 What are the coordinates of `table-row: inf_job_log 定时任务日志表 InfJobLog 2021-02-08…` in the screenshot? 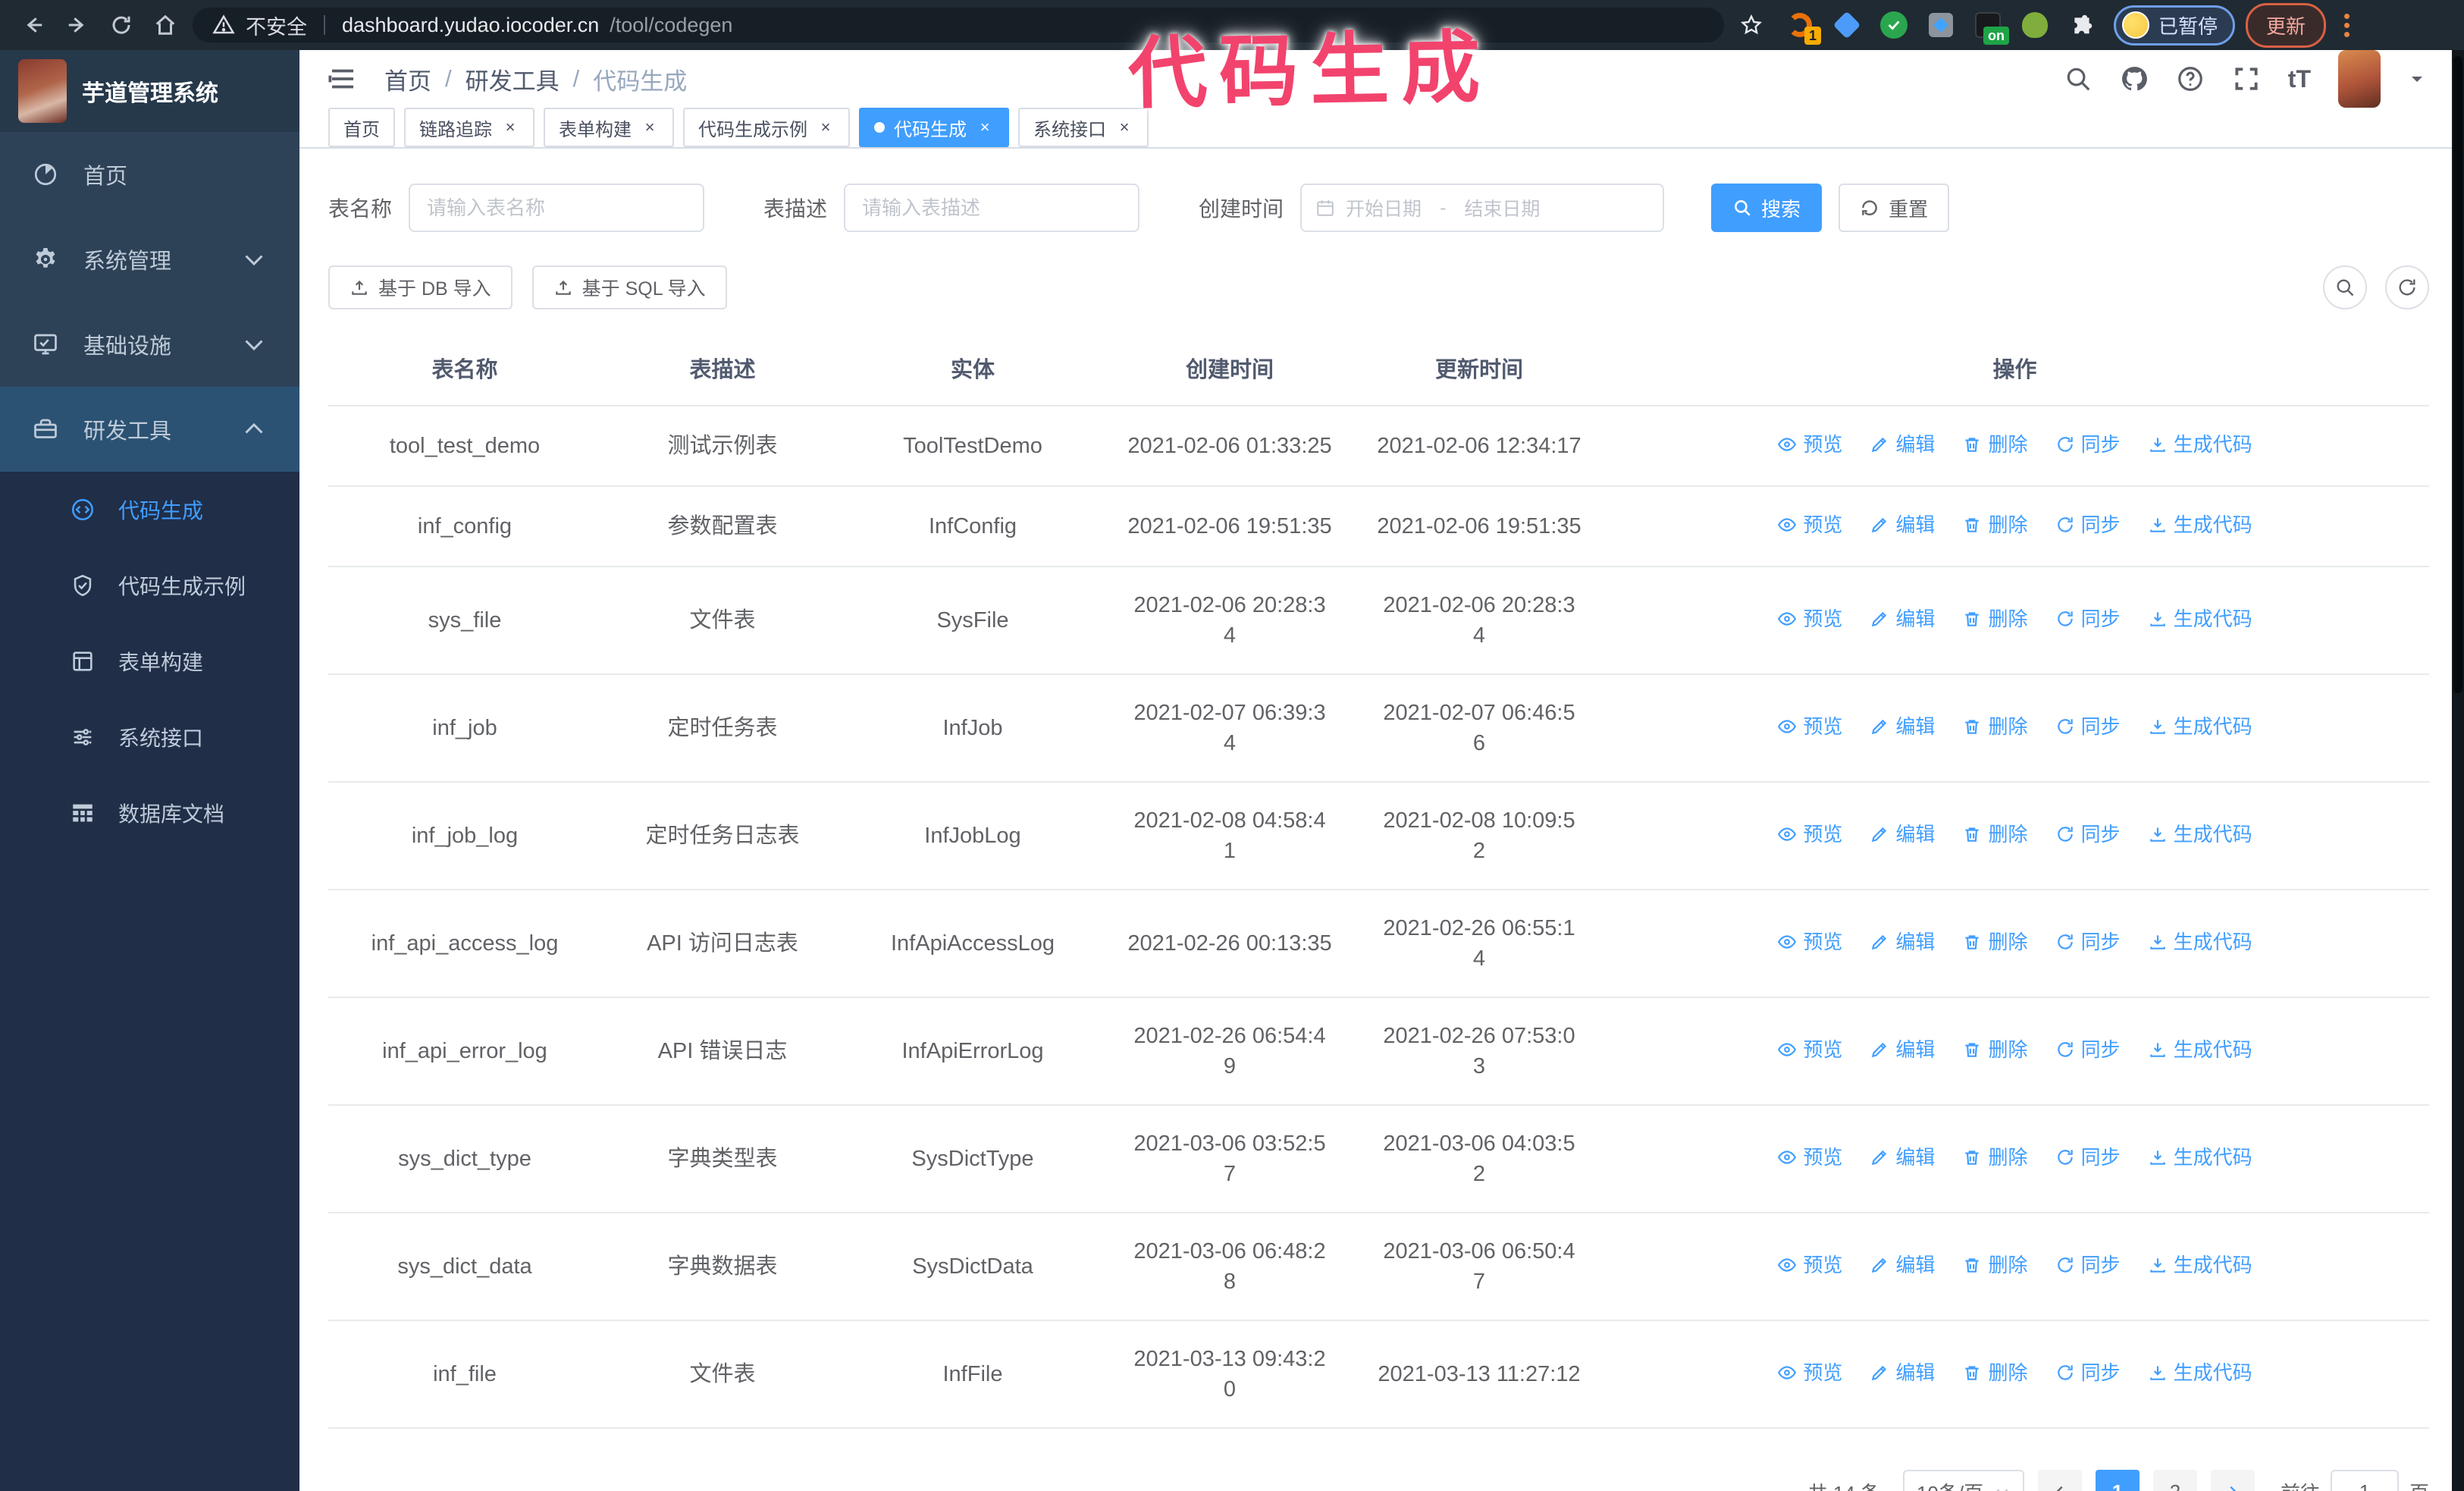 It's located at (1379, 835).